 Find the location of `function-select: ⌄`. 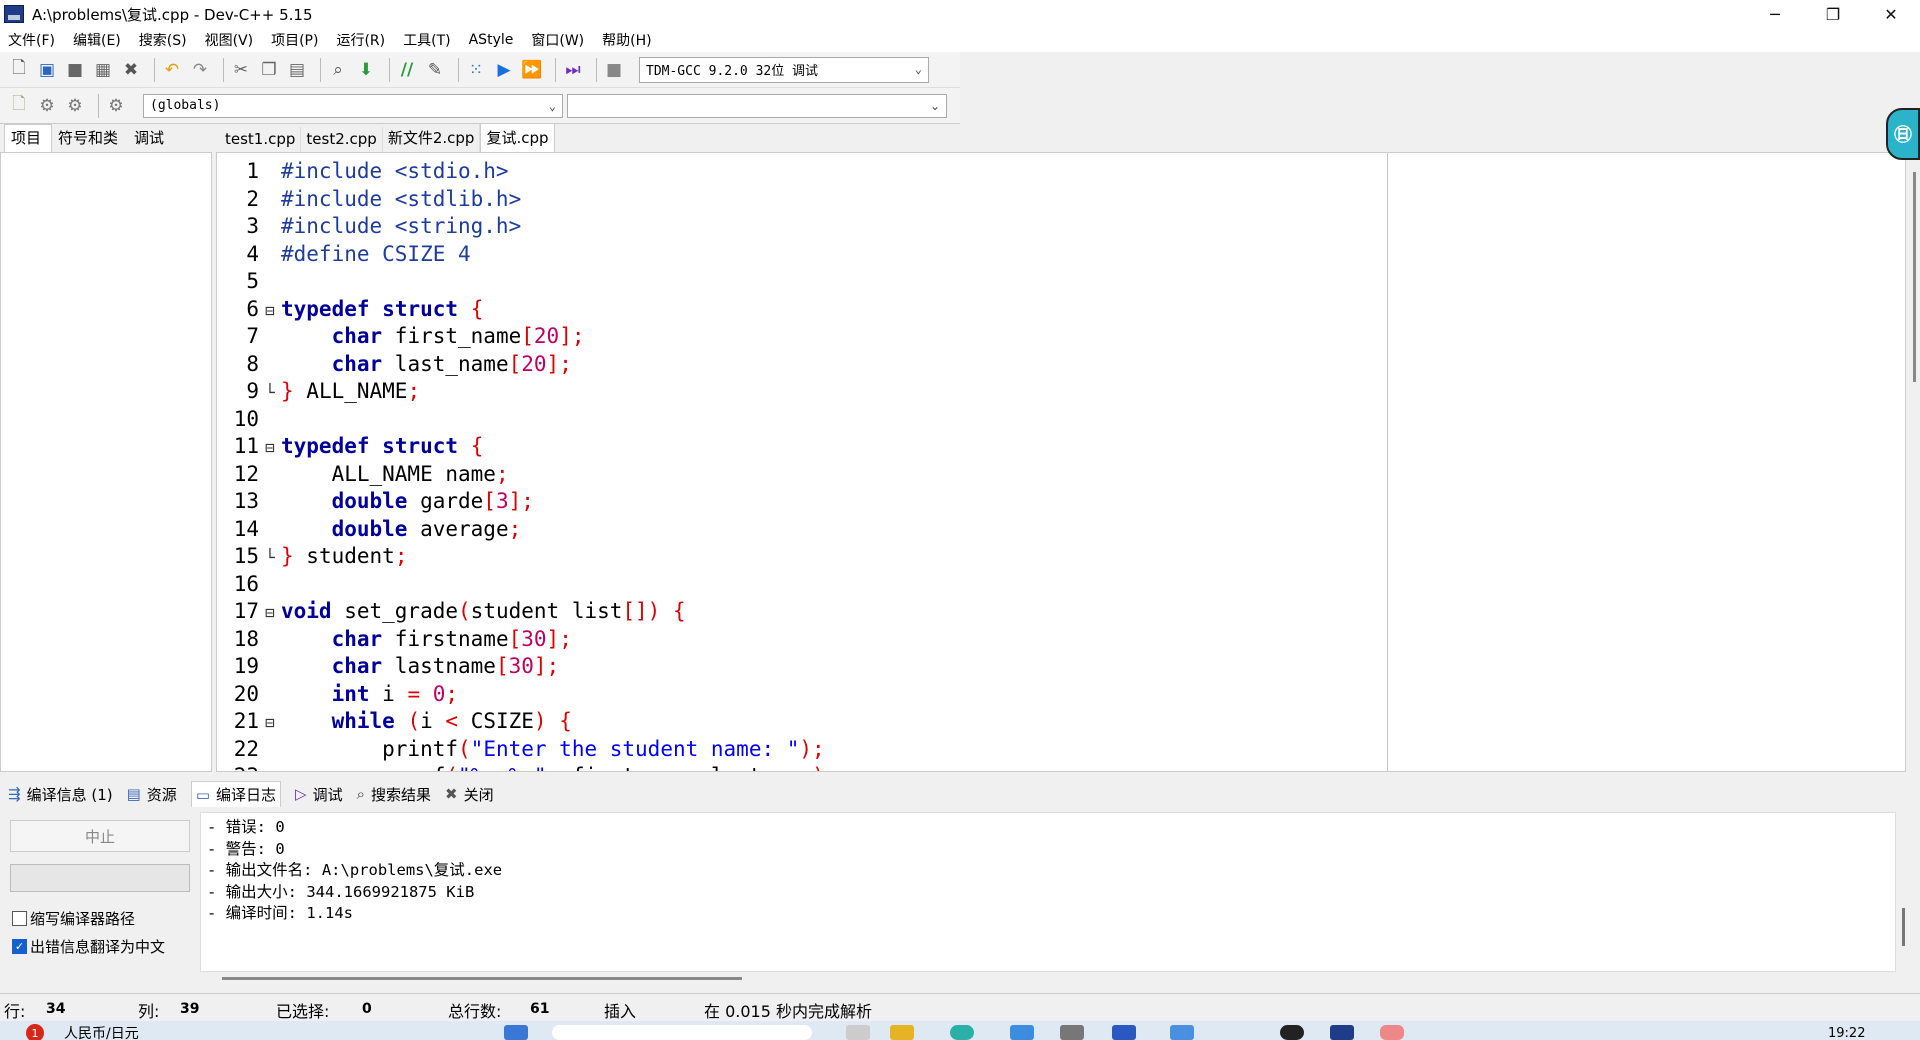

function-select: ⌄ is located at coordinates (757, 105).